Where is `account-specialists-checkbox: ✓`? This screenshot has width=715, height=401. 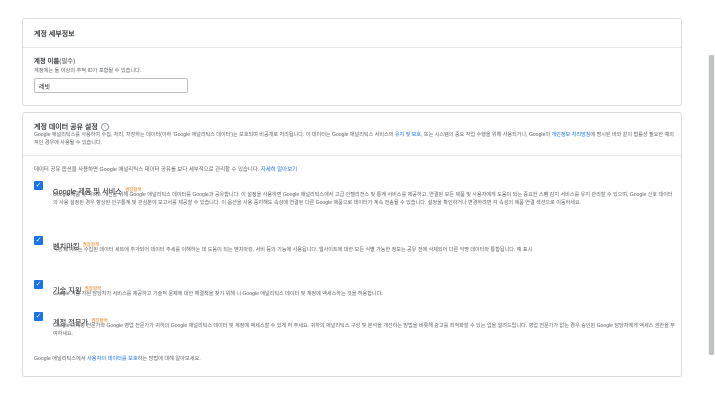 account-specialists-checkbox: ✓ is located at coordinates (38, 316).